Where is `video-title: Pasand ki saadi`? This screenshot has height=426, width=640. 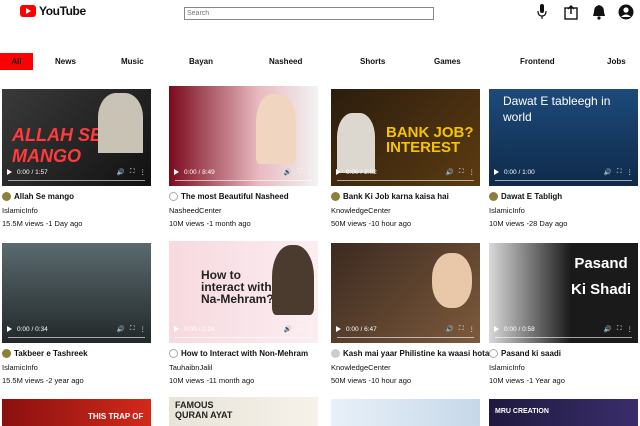
video-title: Pasand ki saadi is located at coordinates (531, 353).